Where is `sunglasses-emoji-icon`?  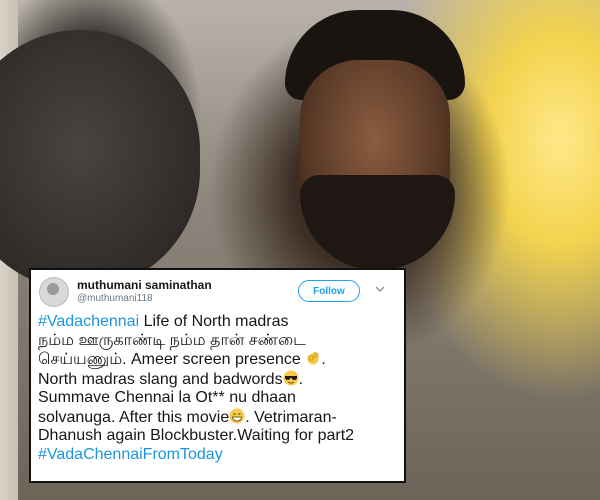
sunglasses-emoji-icon is located at coordinates (291, 377).